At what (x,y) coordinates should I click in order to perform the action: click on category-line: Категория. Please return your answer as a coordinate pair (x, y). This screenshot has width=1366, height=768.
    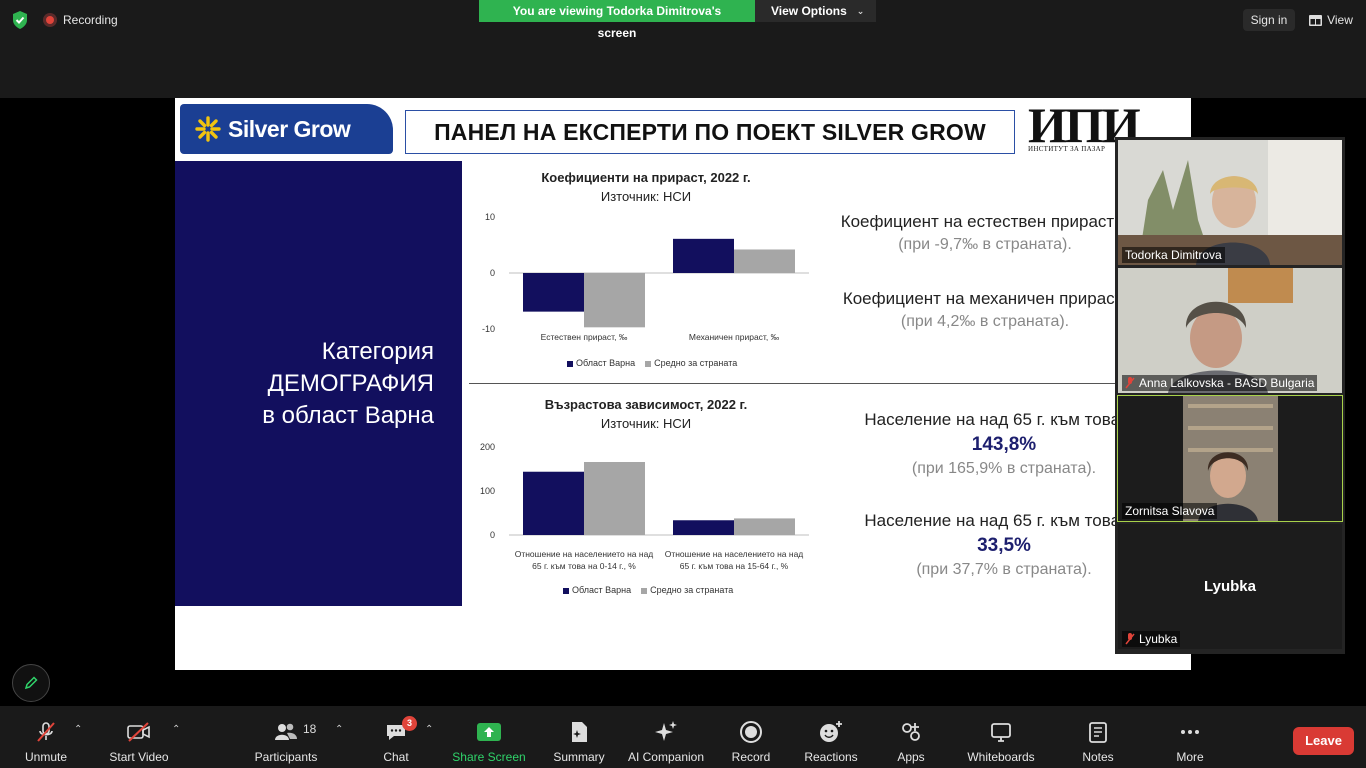
    Looking at the image, I should click on (377, 351).